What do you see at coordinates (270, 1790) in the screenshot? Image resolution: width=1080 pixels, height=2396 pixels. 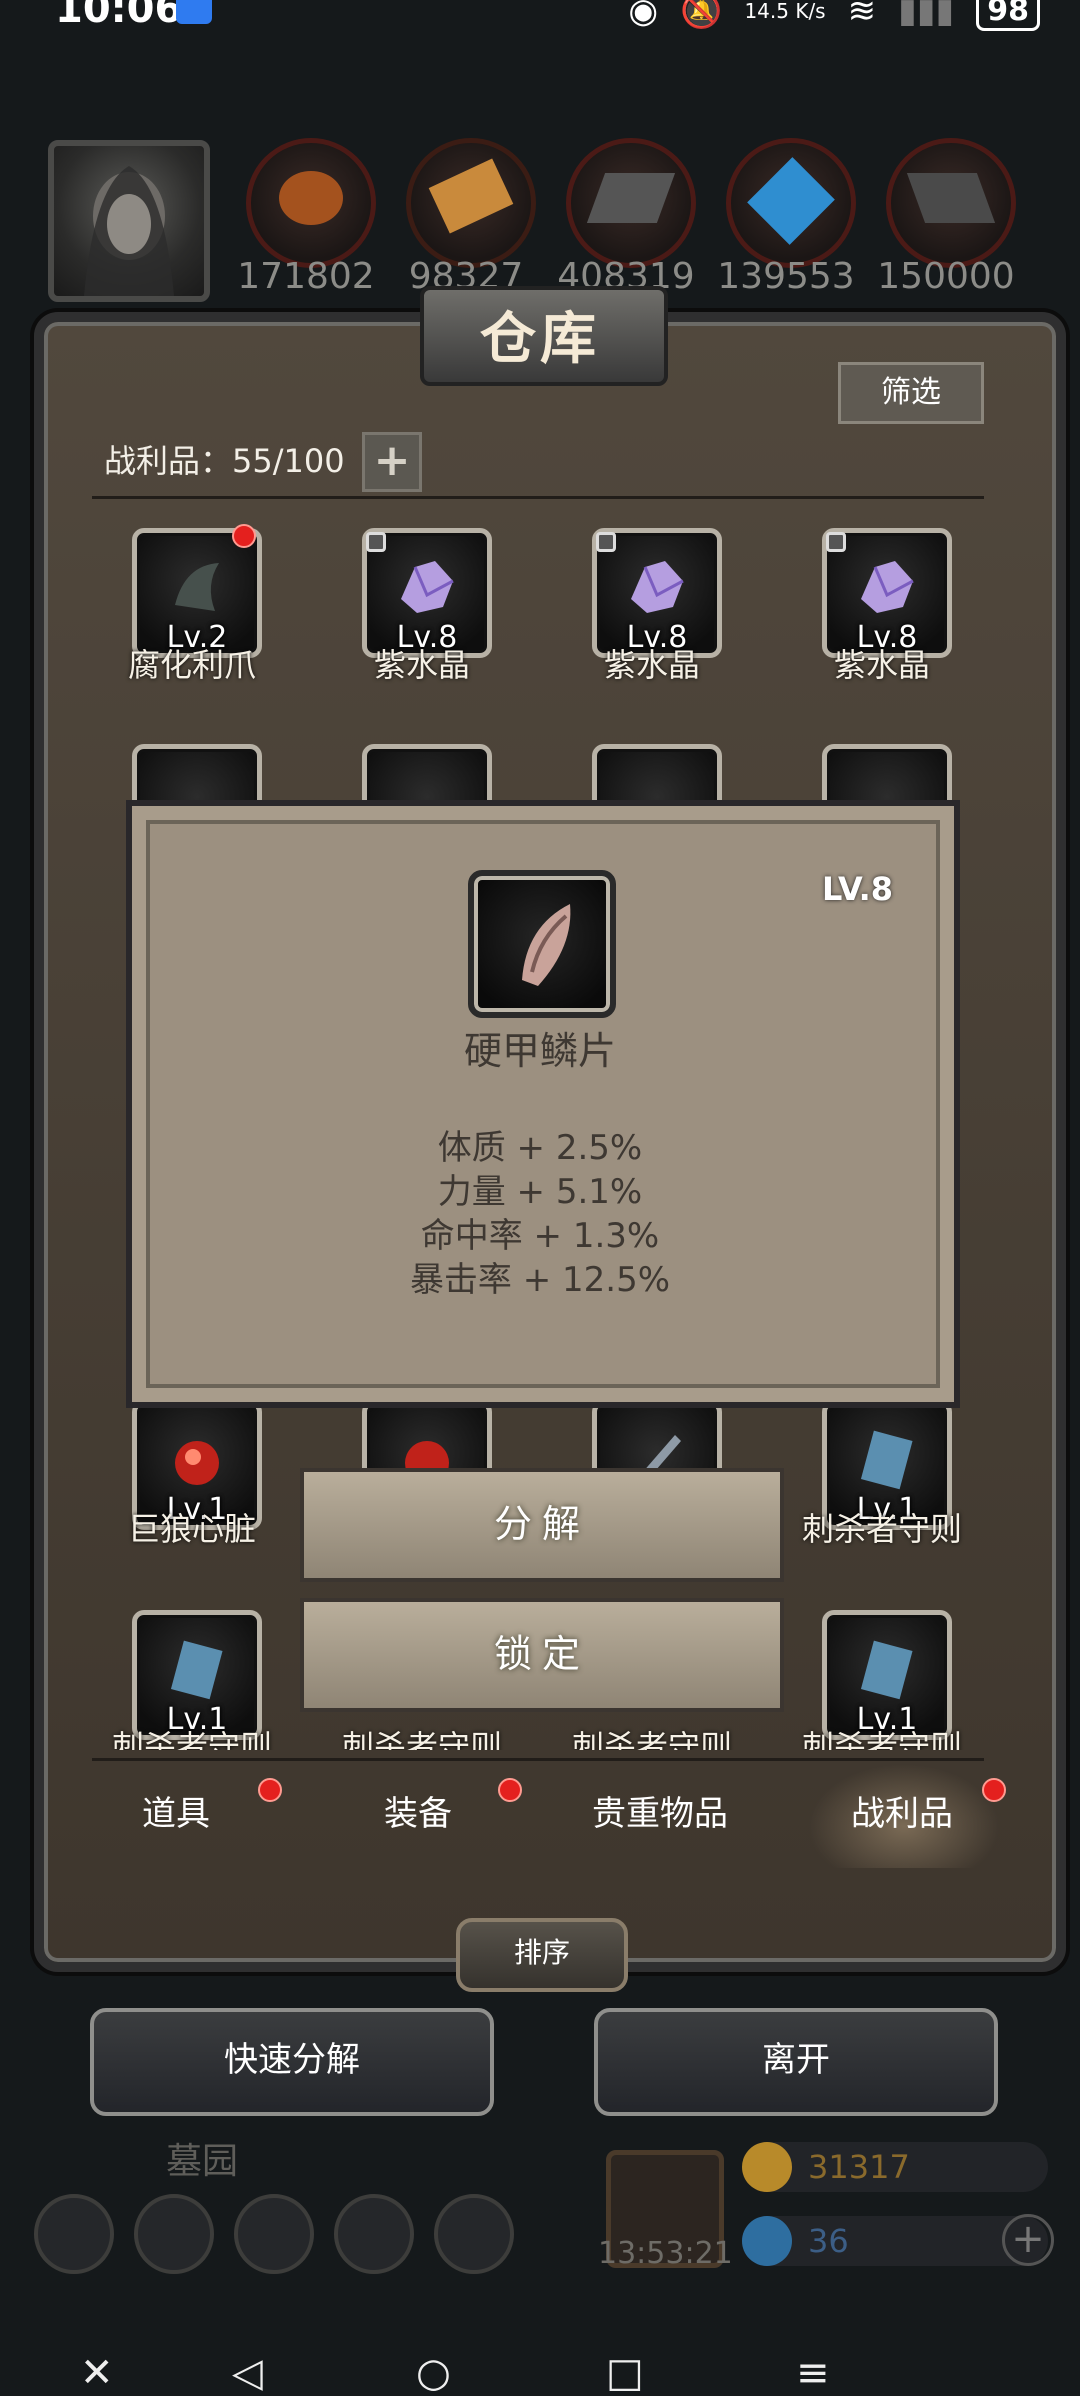 I see `tab-items-badge` at bounding box center [270, 1790].